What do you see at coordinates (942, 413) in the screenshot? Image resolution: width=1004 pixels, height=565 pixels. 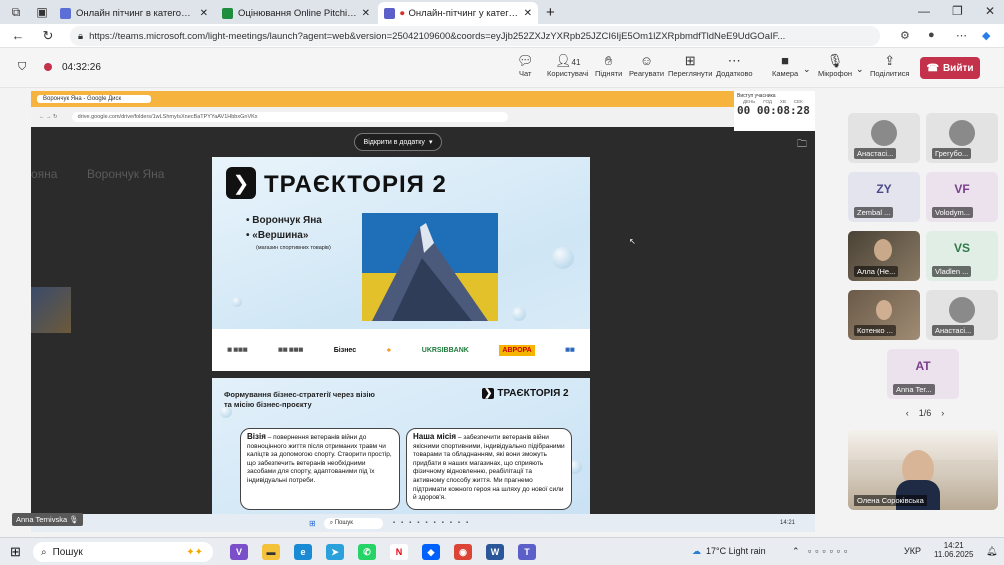 I see `next-page-icon: ›` at bounding box center [942, 413].